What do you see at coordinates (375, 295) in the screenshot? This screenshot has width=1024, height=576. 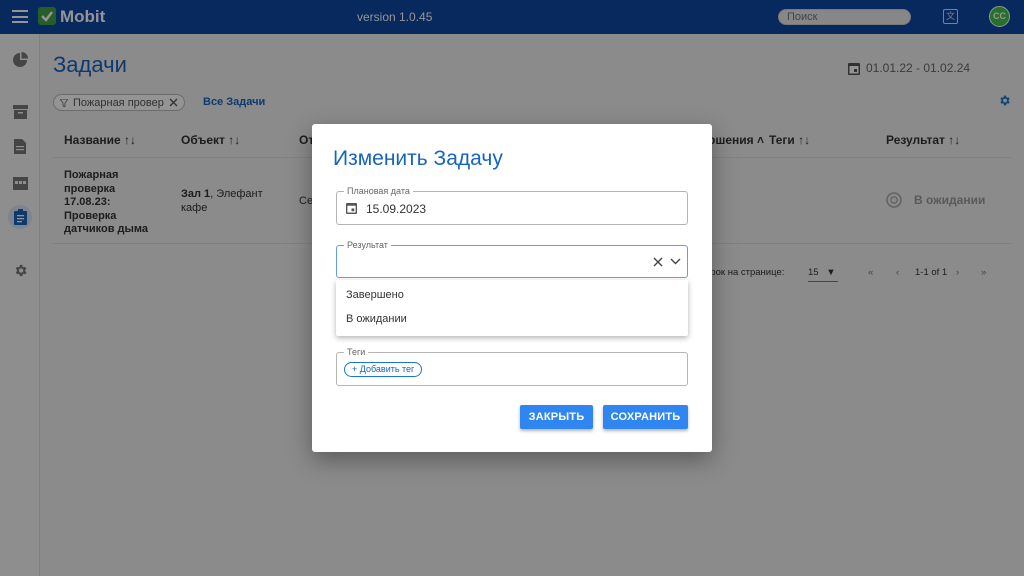 I see `result-option-completed: Завершено` at bounding box center [375, 295].